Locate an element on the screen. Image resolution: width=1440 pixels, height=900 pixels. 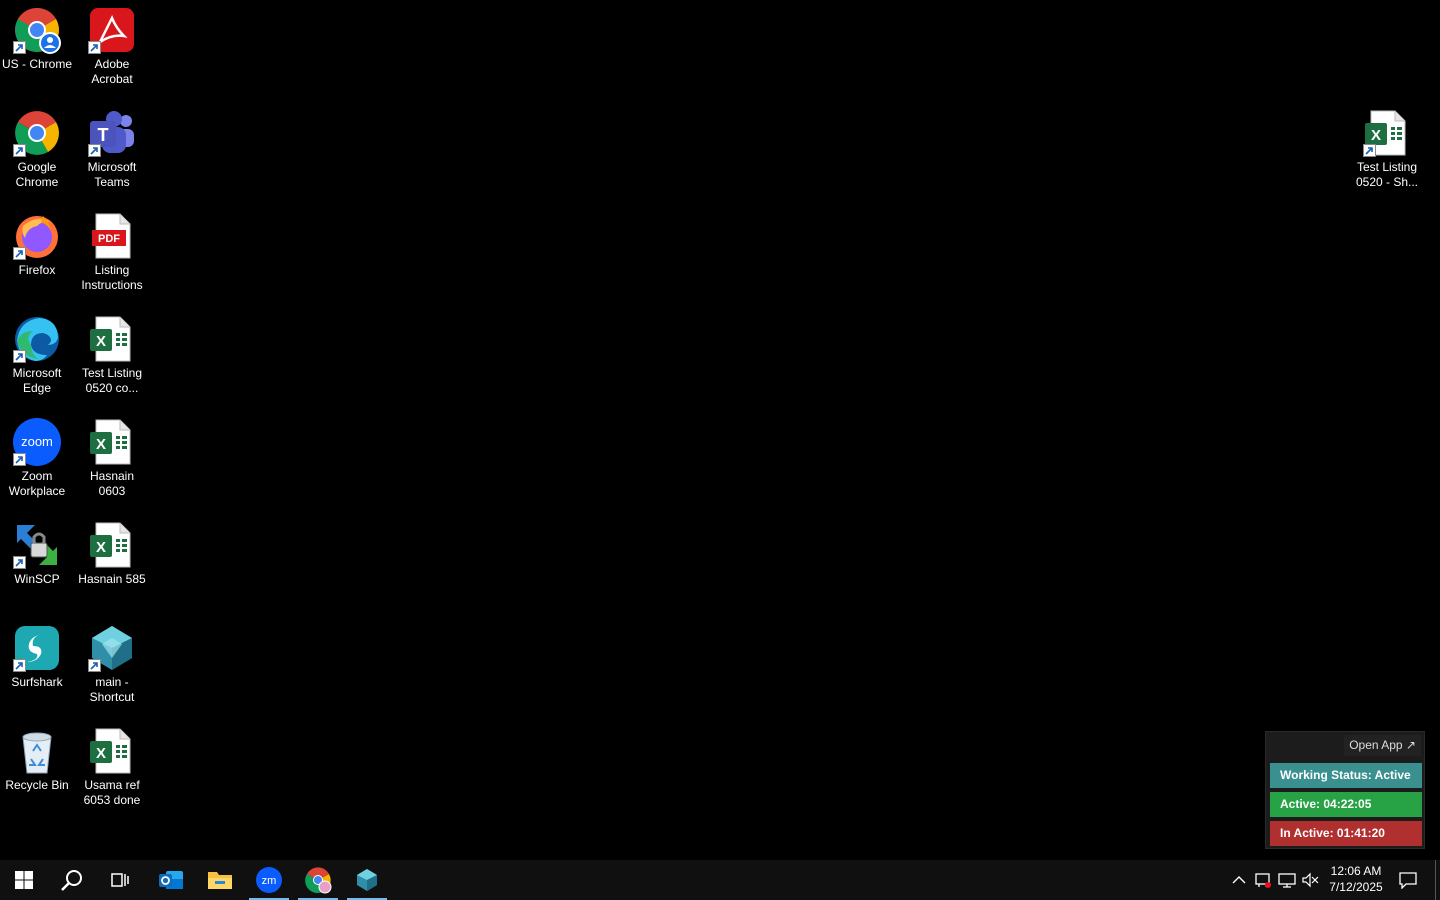
search-button is located at coordinates (72, 880).